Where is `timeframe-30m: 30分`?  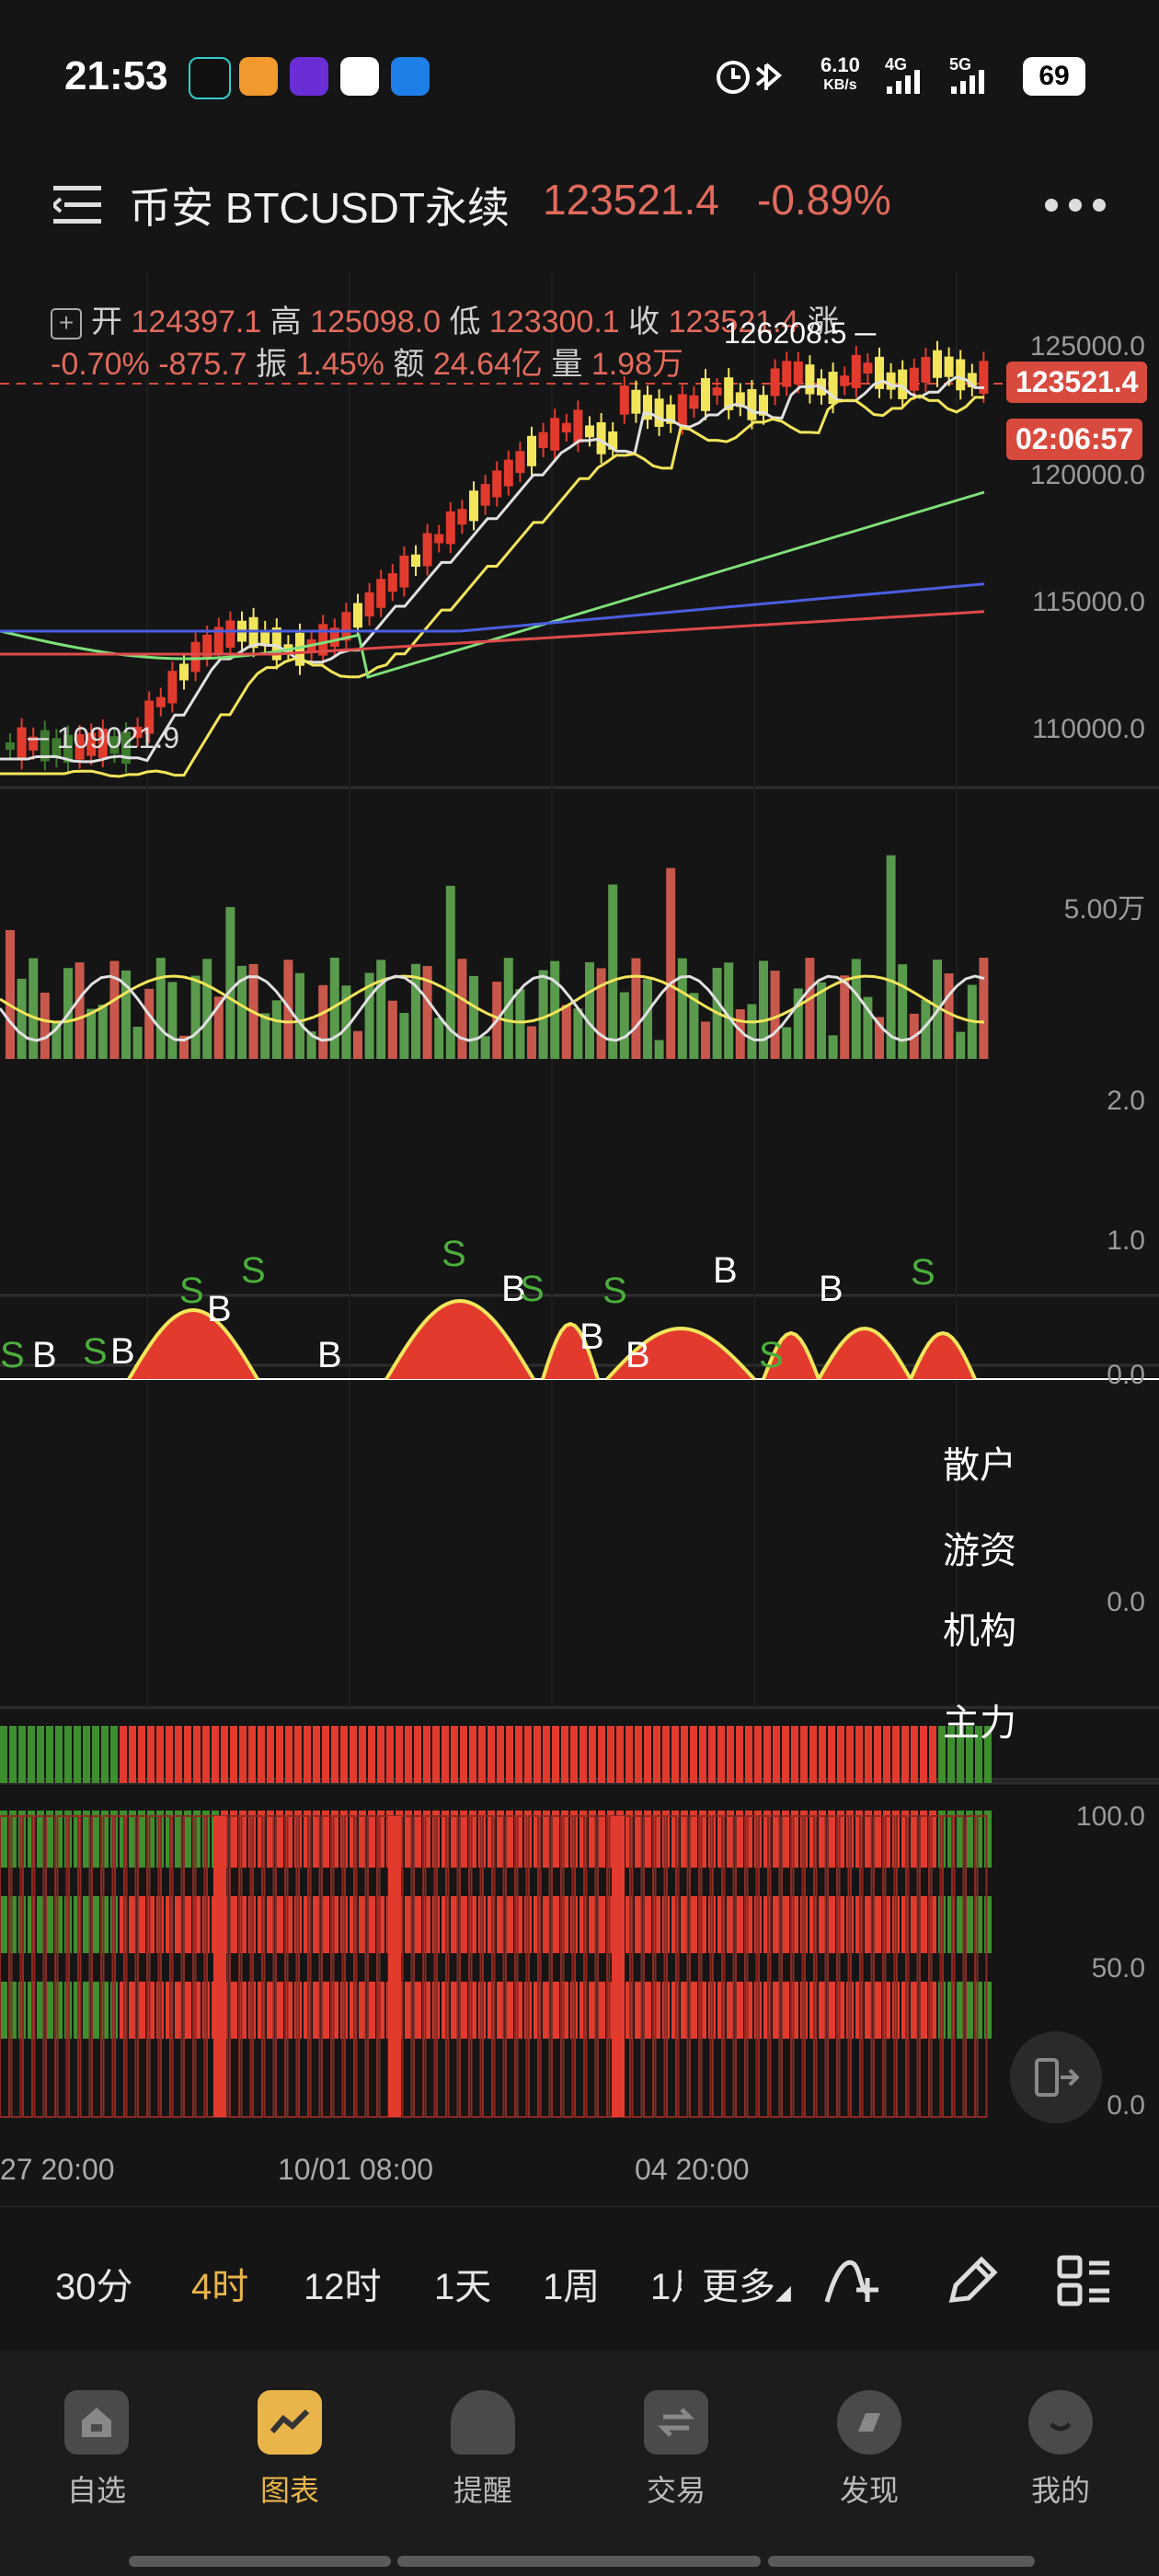
timeframe-30m: 30分 is located at coordinates (94, 2283).